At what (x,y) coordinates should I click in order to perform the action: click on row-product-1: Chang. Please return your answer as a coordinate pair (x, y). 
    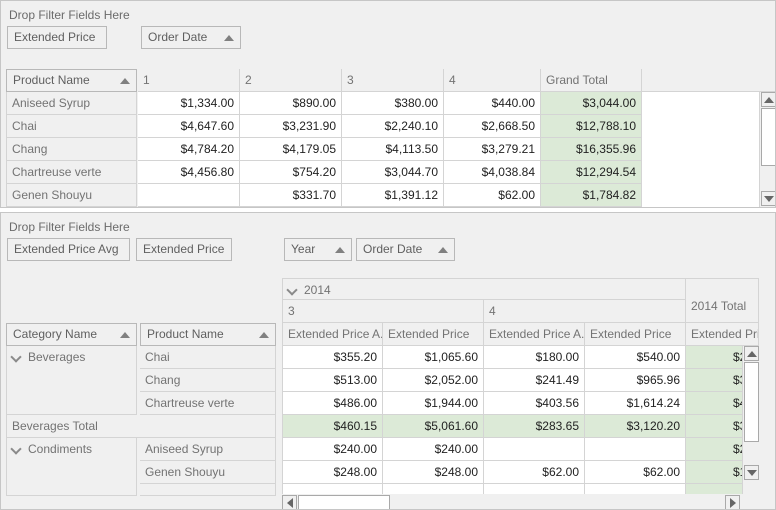
    Looking at the image, I should click on (208, 380).